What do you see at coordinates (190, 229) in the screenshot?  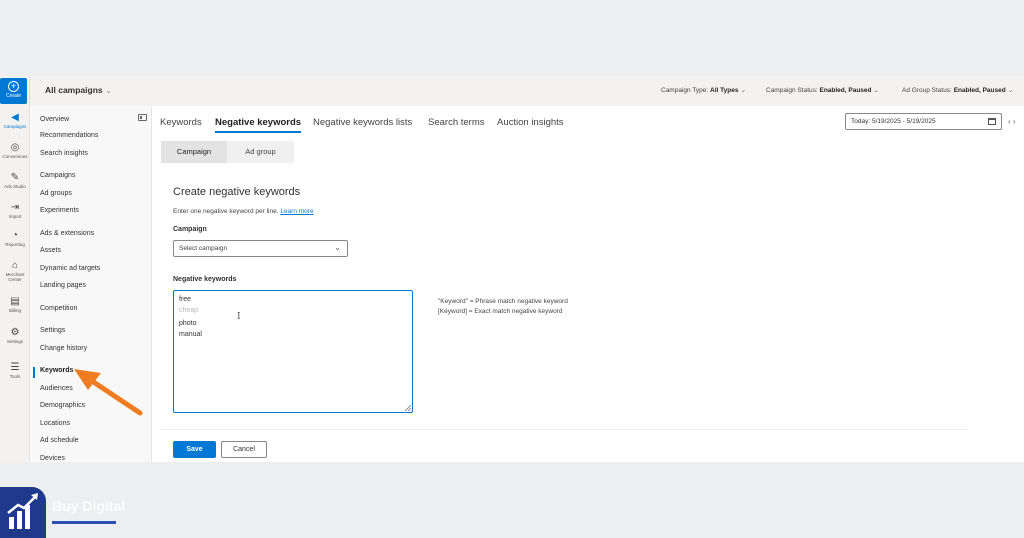 I see `campaign-label: Campaign` at bounding box center [190, 229].